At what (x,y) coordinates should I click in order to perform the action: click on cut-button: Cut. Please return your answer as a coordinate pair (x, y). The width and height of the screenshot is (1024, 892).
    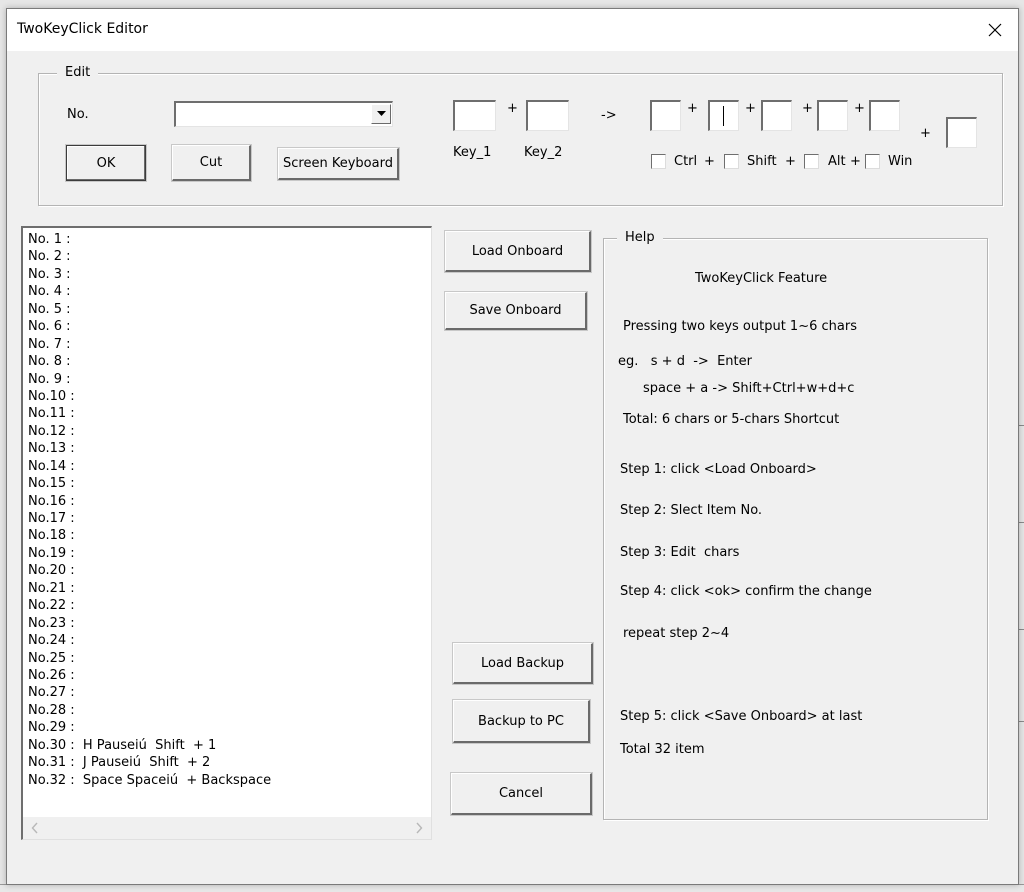
    Looking at the image, I should click on (211, 163).